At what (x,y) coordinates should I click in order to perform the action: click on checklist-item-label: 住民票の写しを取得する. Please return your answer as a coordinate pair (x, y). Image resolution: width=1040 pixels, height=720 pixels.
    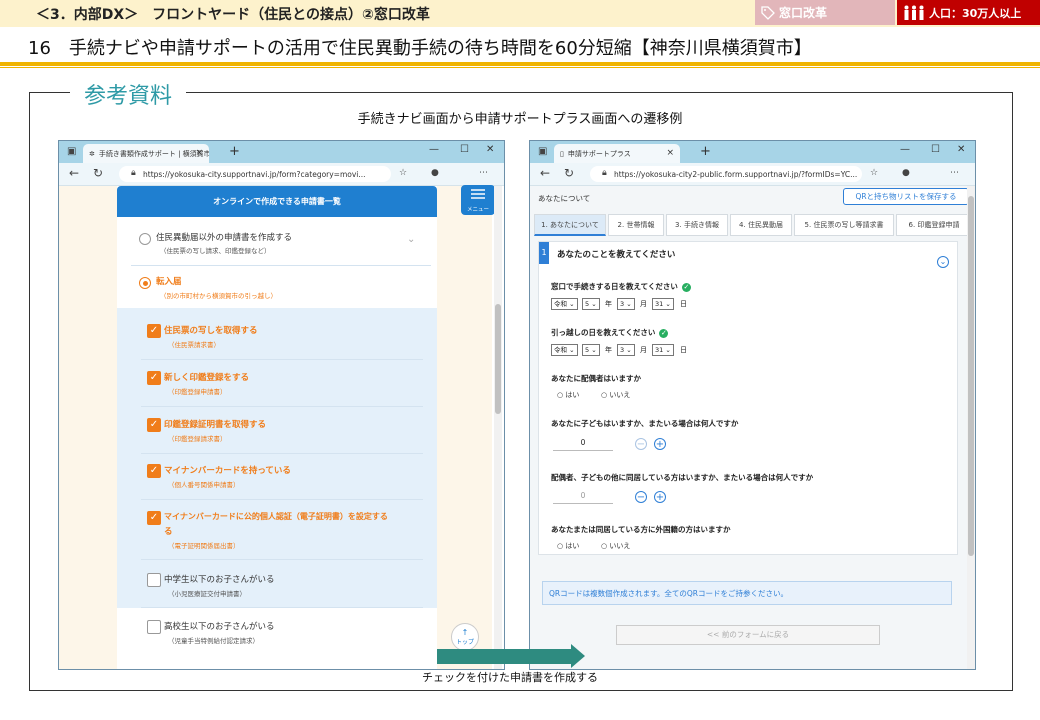
    Looking at the image, I should click on (211, 331).